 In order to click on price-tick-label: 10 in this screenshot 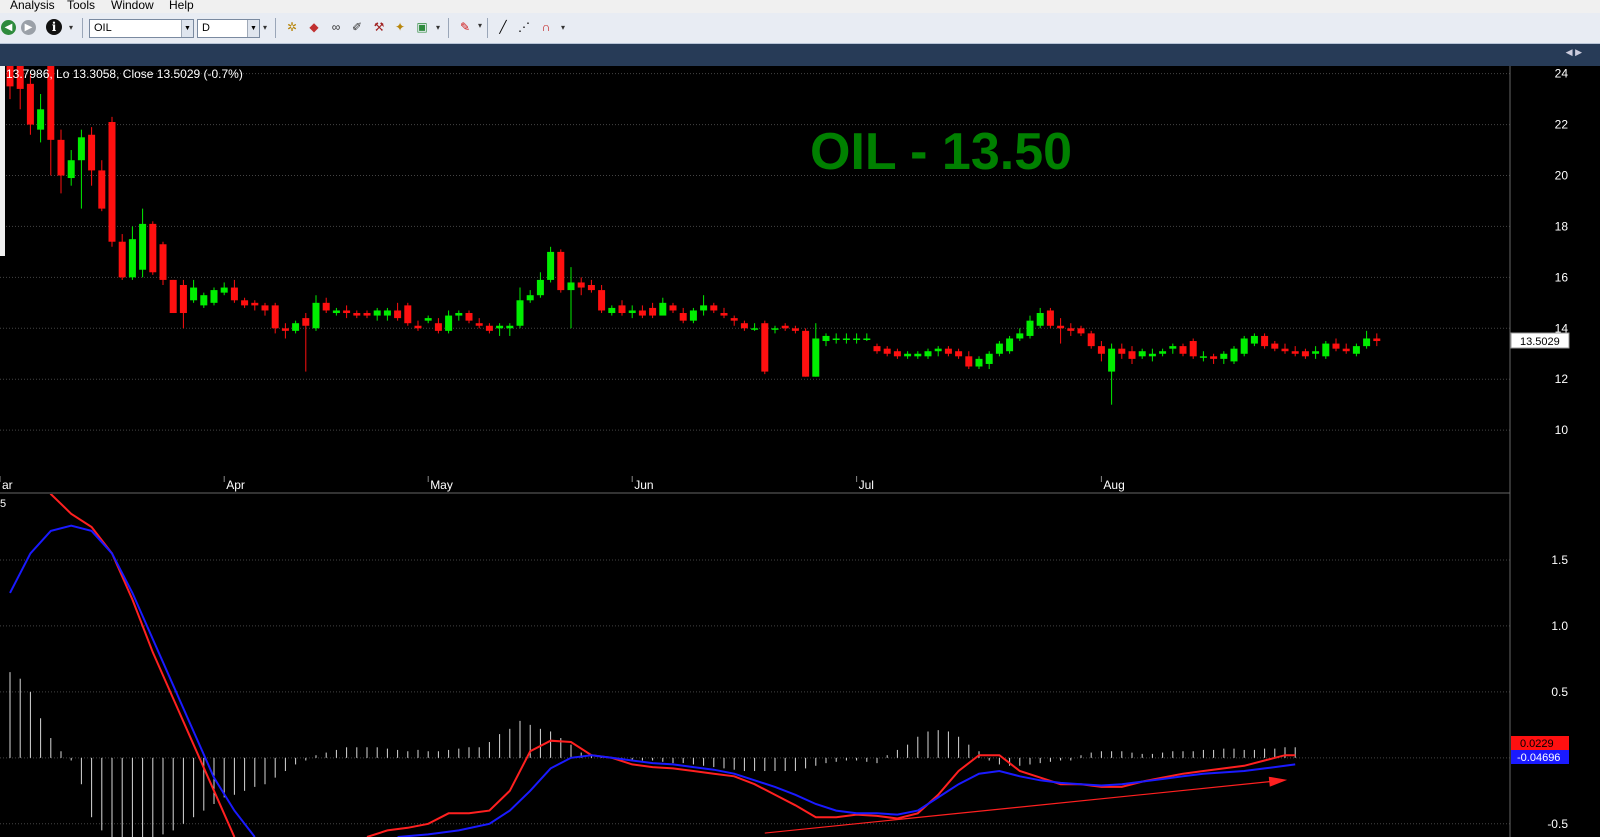, I will do `click(1562, 430)`.